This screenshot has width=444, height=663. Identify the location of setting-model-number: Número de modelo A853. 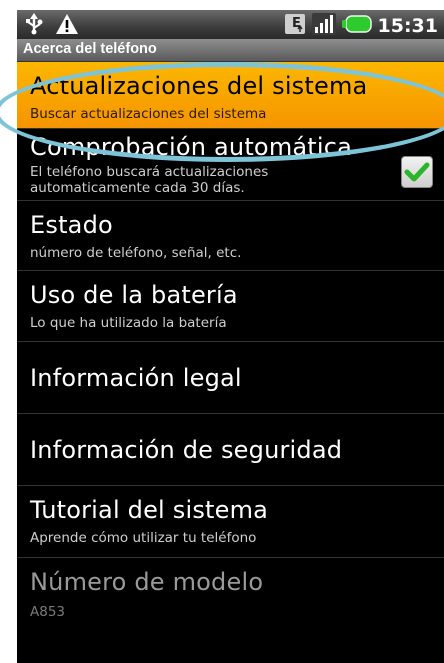
(230, 594).